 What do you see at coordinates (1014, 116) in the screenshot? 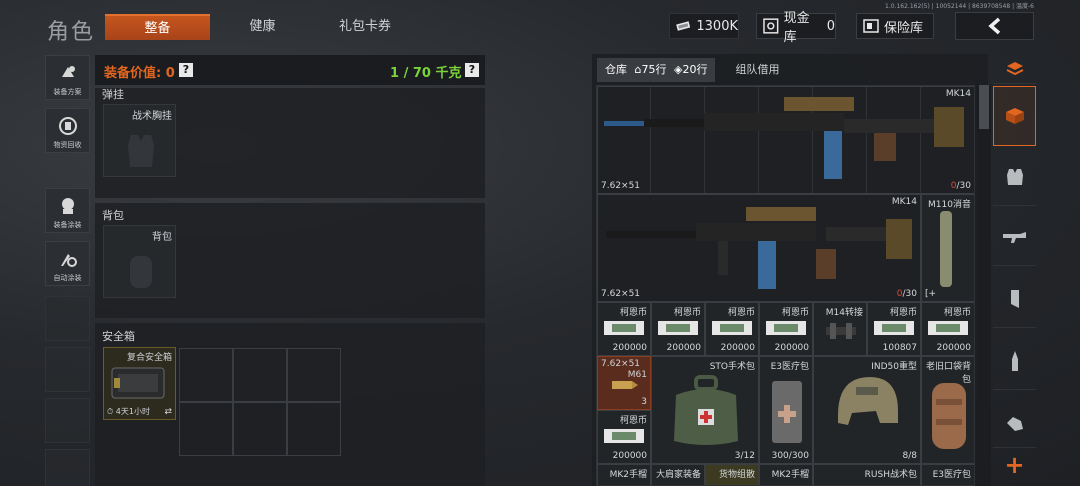
I see `category-bag` at bounding box center [1014, 116].